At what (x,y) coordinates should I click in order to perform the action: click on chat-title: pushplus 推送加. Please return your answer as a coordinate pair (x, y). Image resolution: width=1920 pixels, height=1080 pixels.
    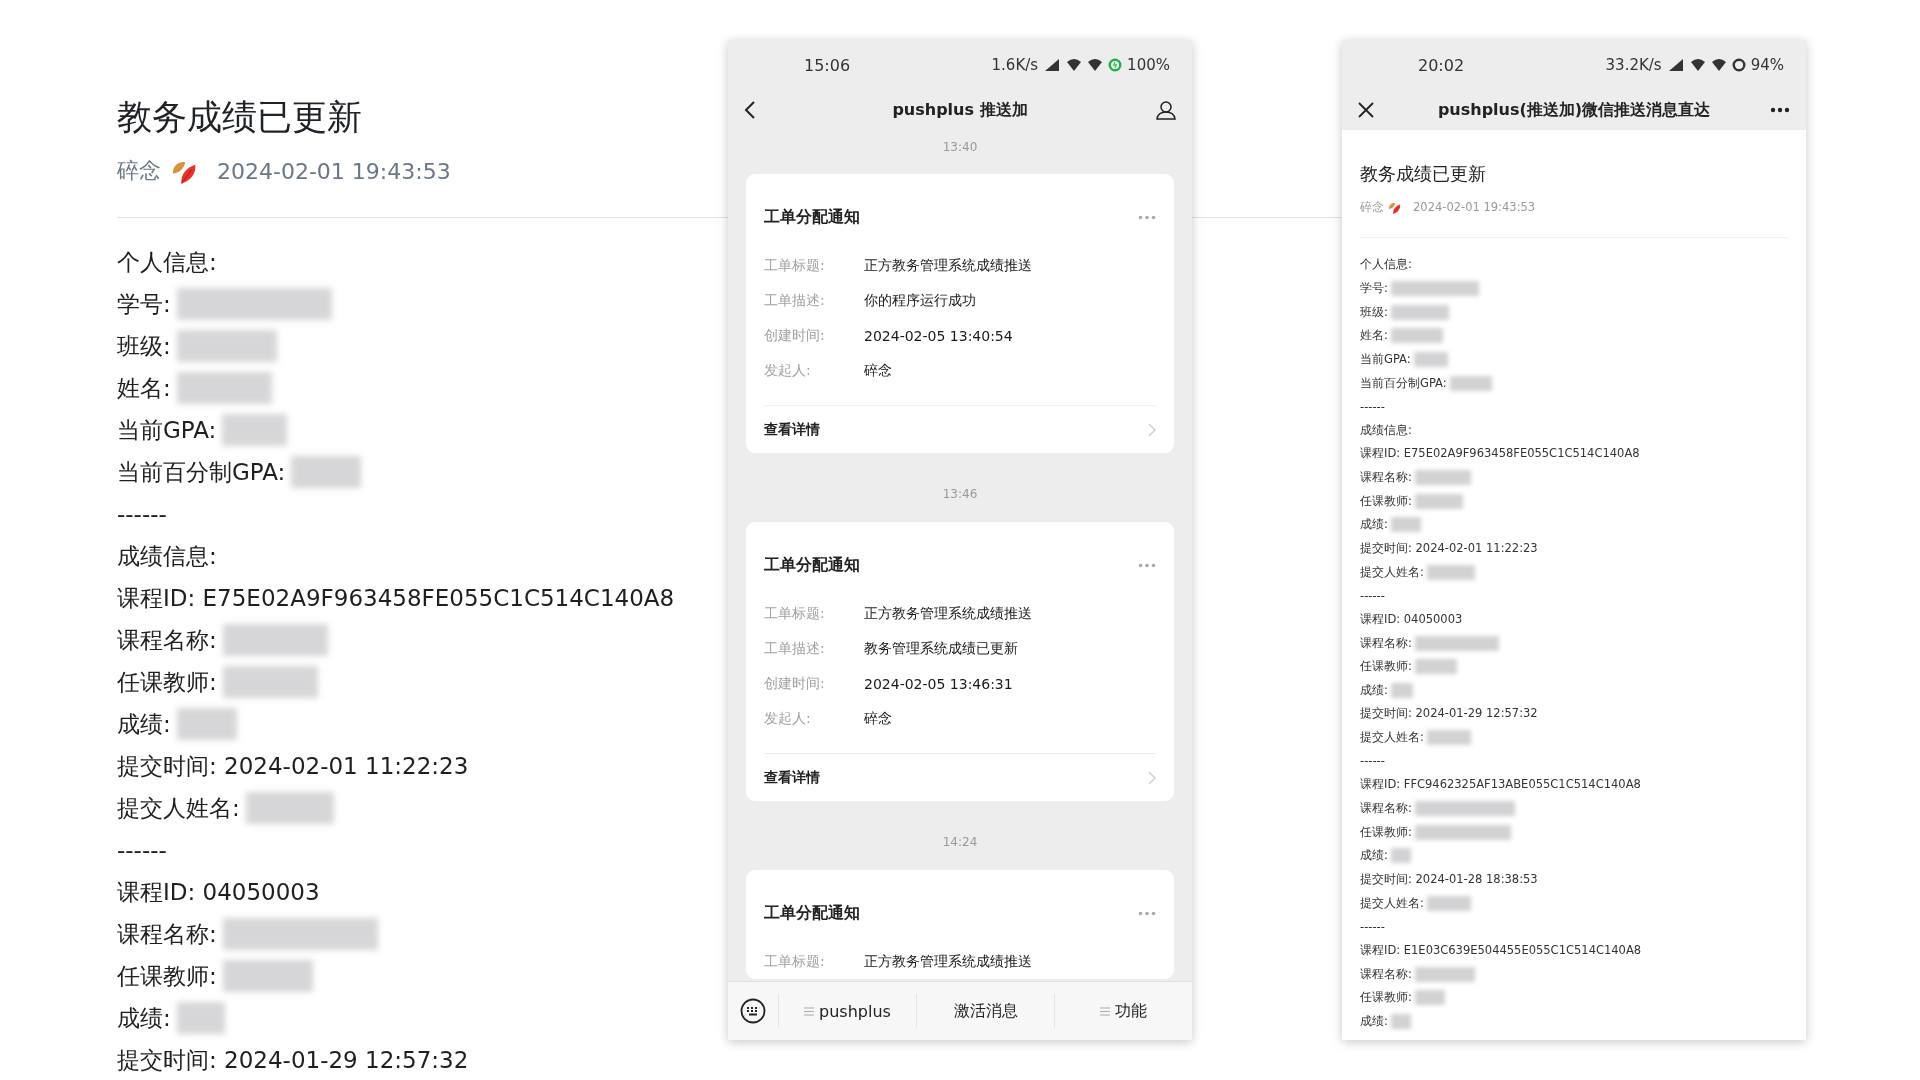
    Looking at the image, I should click on (960, 110).